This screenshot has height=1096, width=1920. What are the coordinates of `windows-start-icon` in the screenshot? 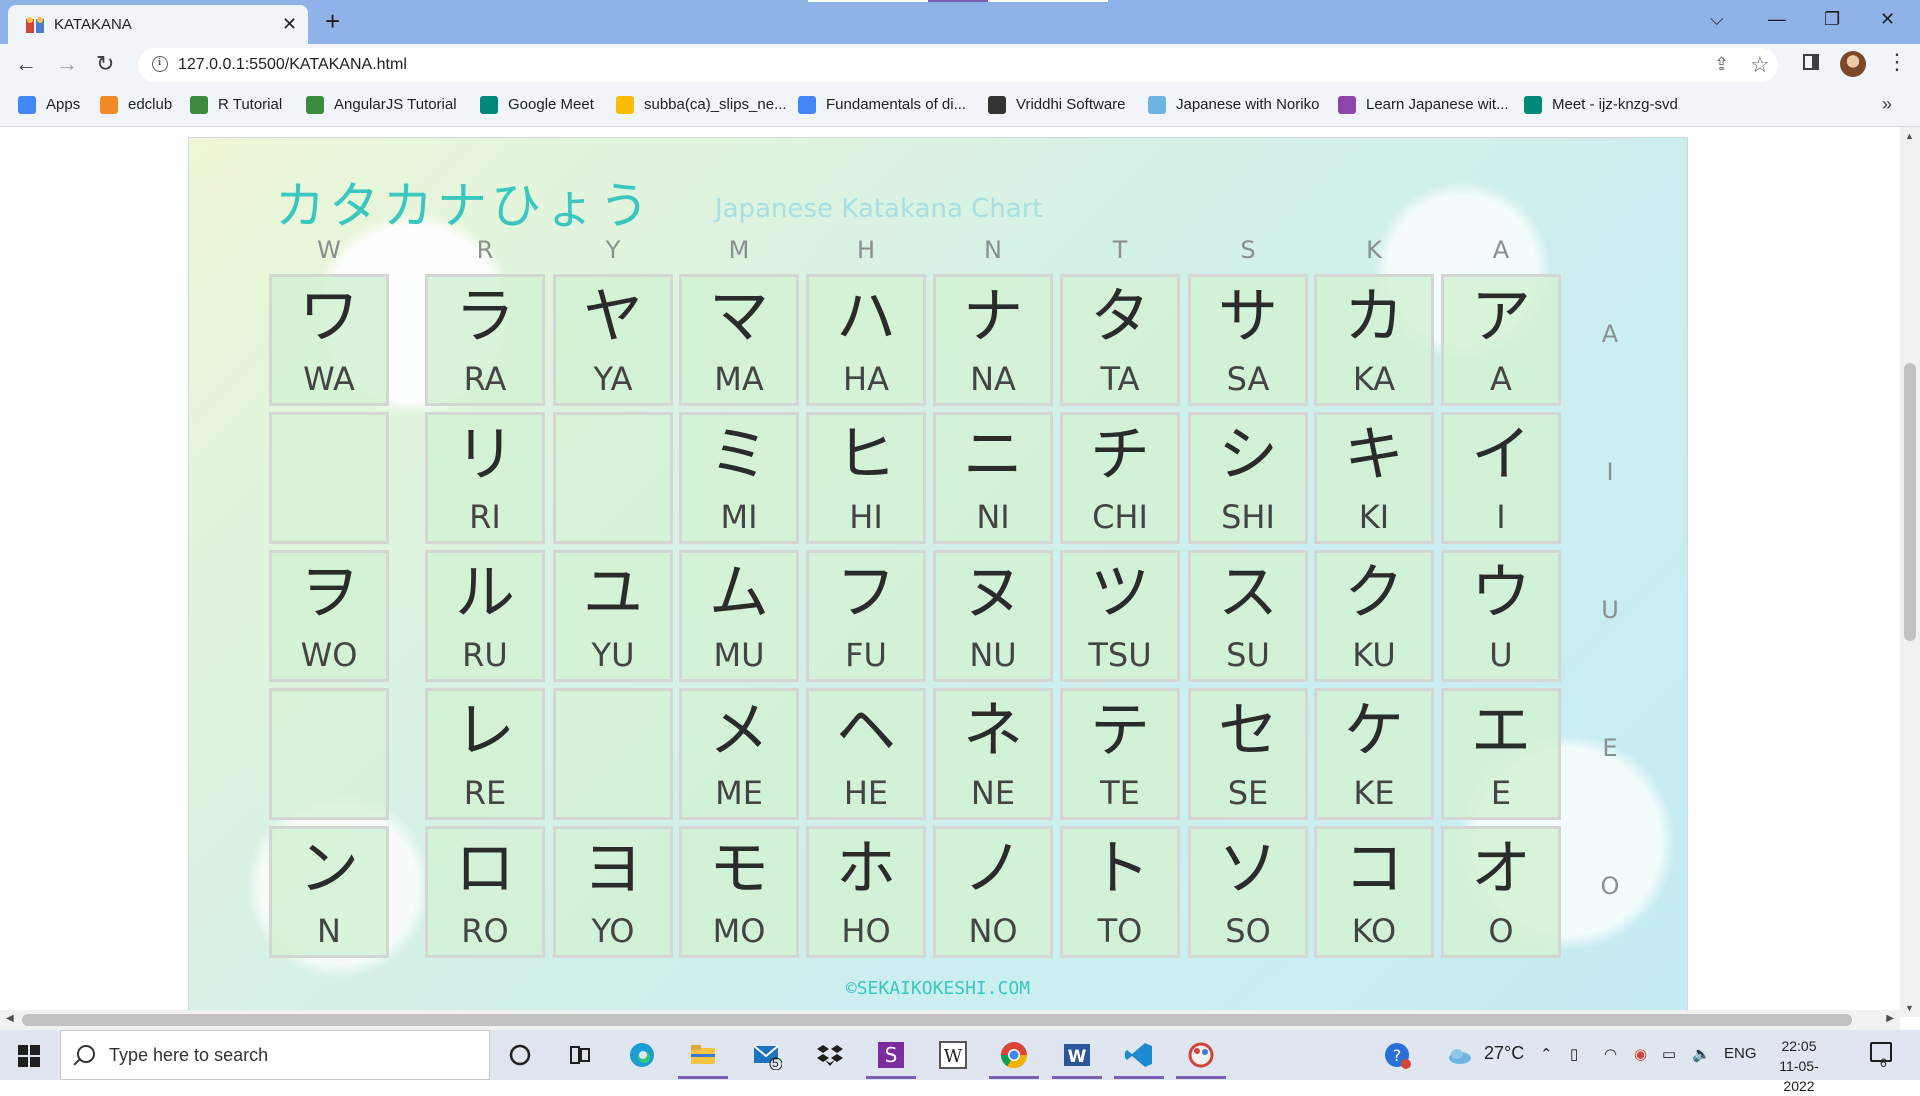 It's located at (29, 1056).